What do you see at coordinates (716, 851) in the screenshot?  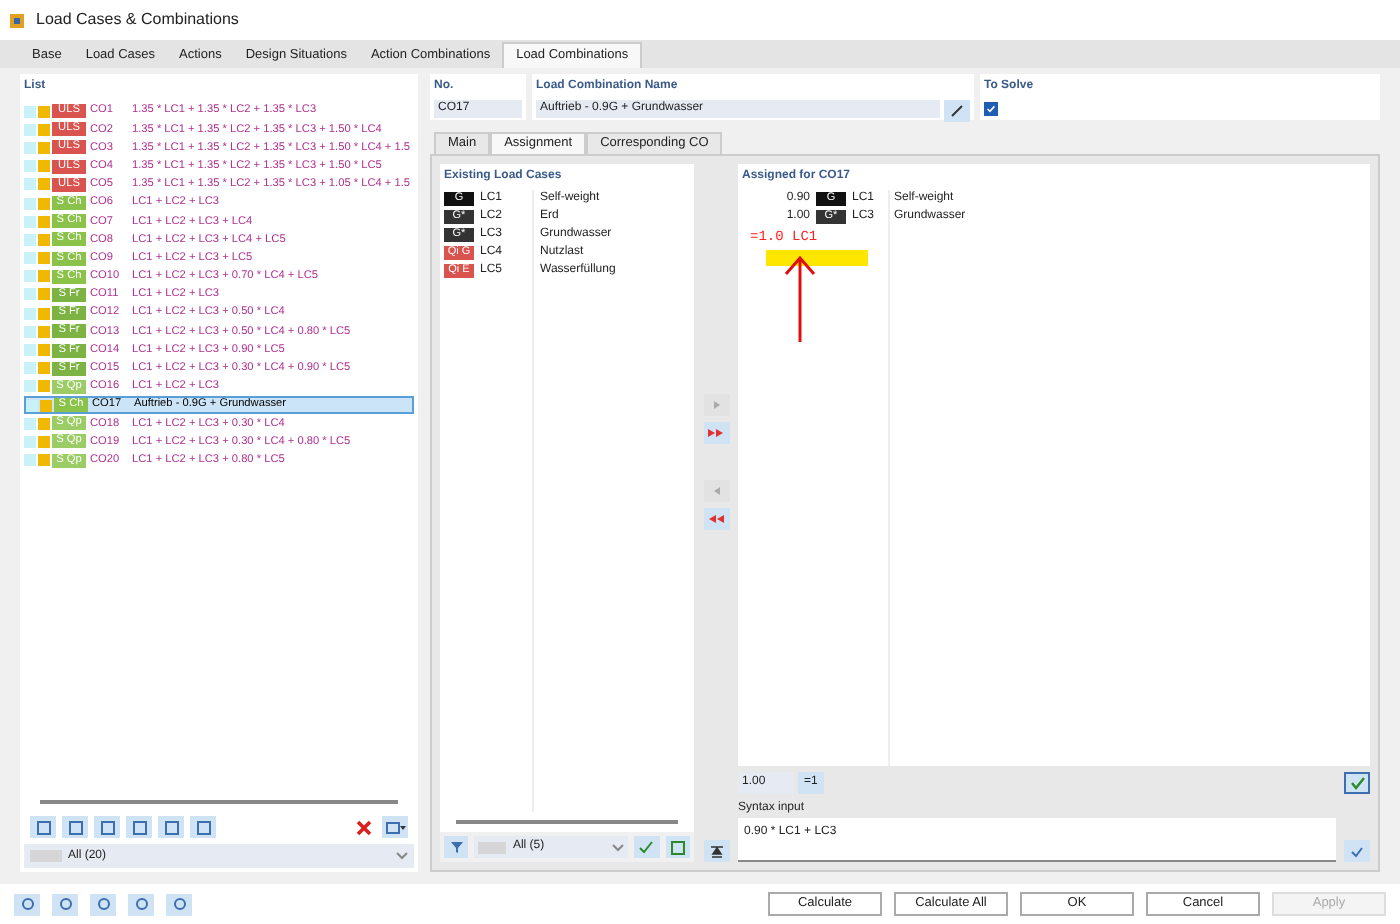 I see `collapse-icon` at bounding box center [716, 851].